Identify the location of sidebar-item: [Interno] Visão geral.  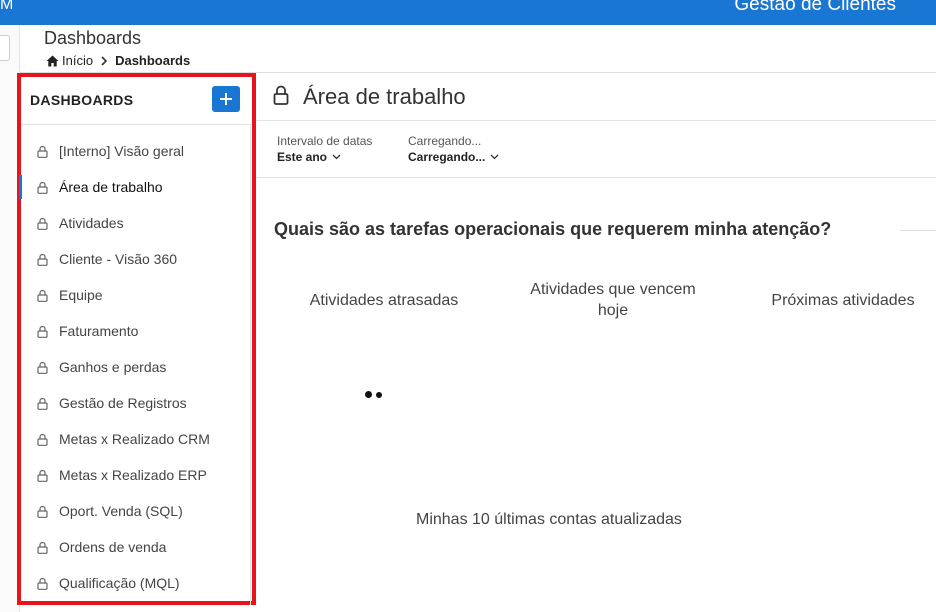
(136, 151).